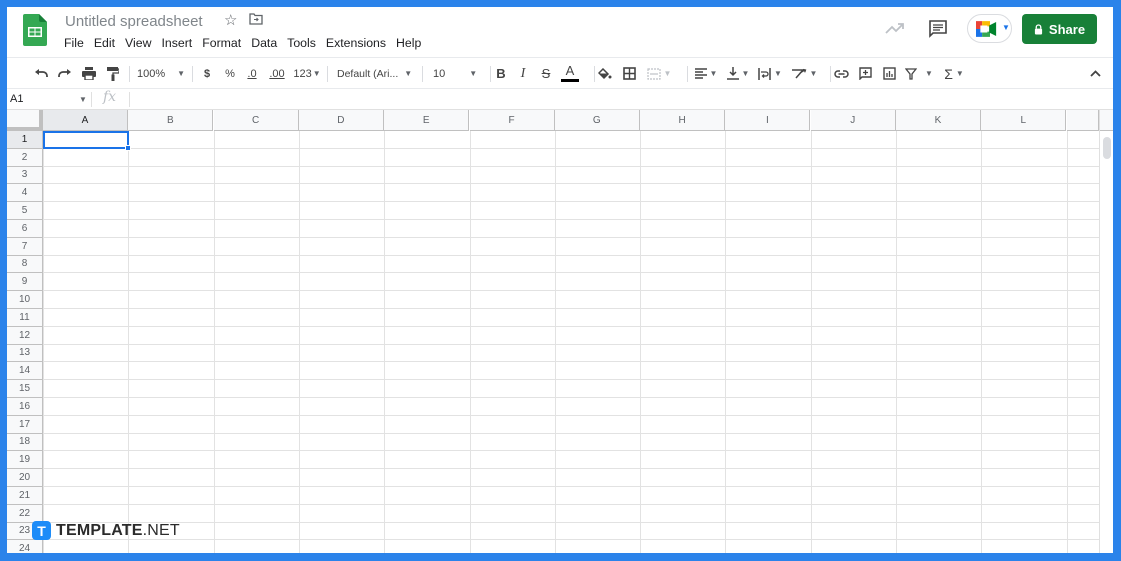 The width and height of the screenshot is (1121, 561). What do you see at coordinates (1095, 73) in the screenshot?
I see `collapse-toolbar-button` at bounding box center [1095, 73].